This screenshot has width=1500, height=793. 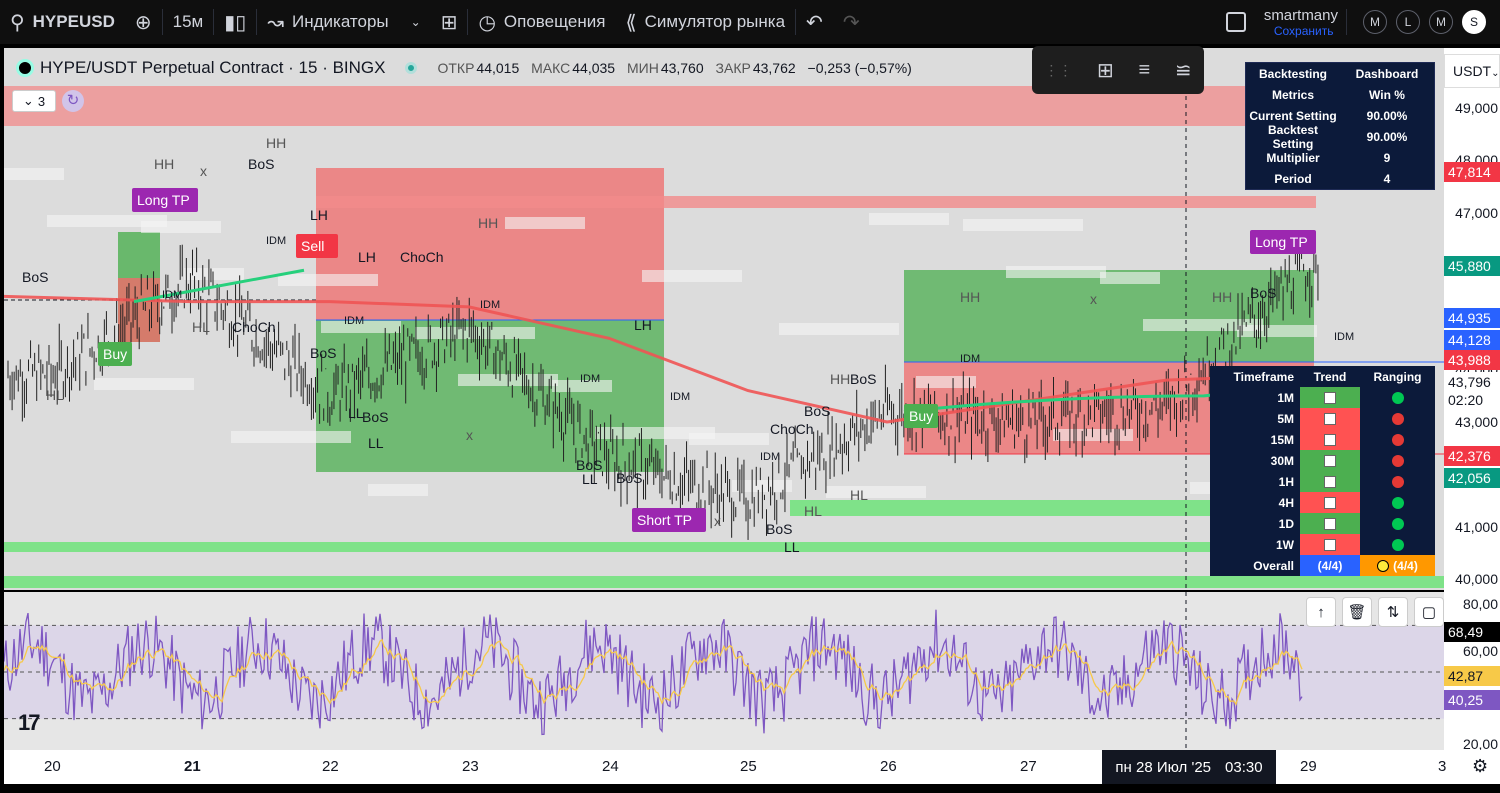 I want to click on user-menu: smartmany Сохранить, so click(x=1301, y=22).